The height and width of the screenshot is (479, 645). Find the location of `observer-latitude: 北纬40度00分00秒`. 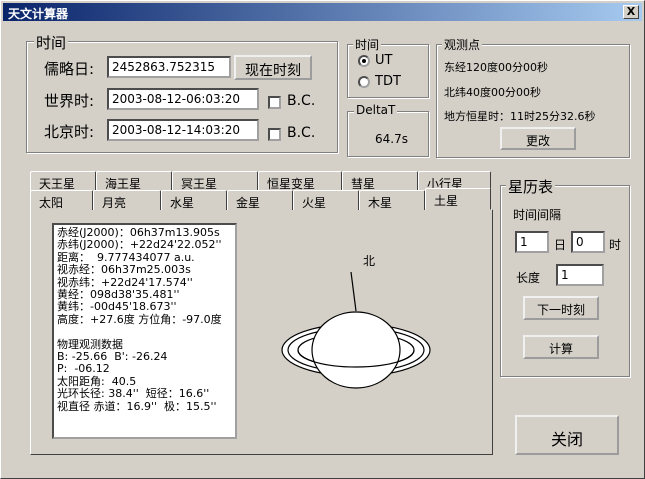

observer-latitude: 北纬40度00分00秒 is located at coordinates (492, 92).